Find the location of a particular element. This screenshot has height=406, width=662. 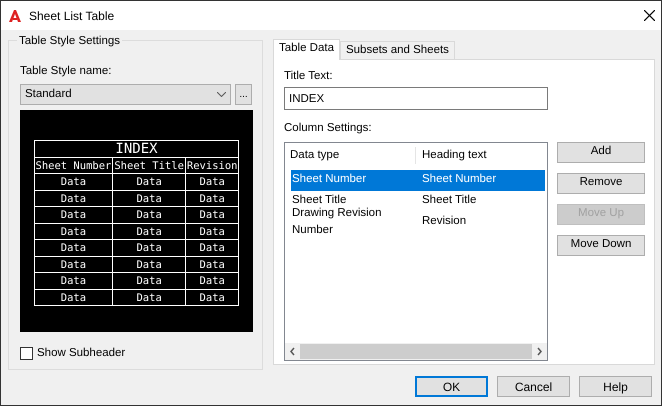

scrollbar-thumb is located at coordinates (416, 351).